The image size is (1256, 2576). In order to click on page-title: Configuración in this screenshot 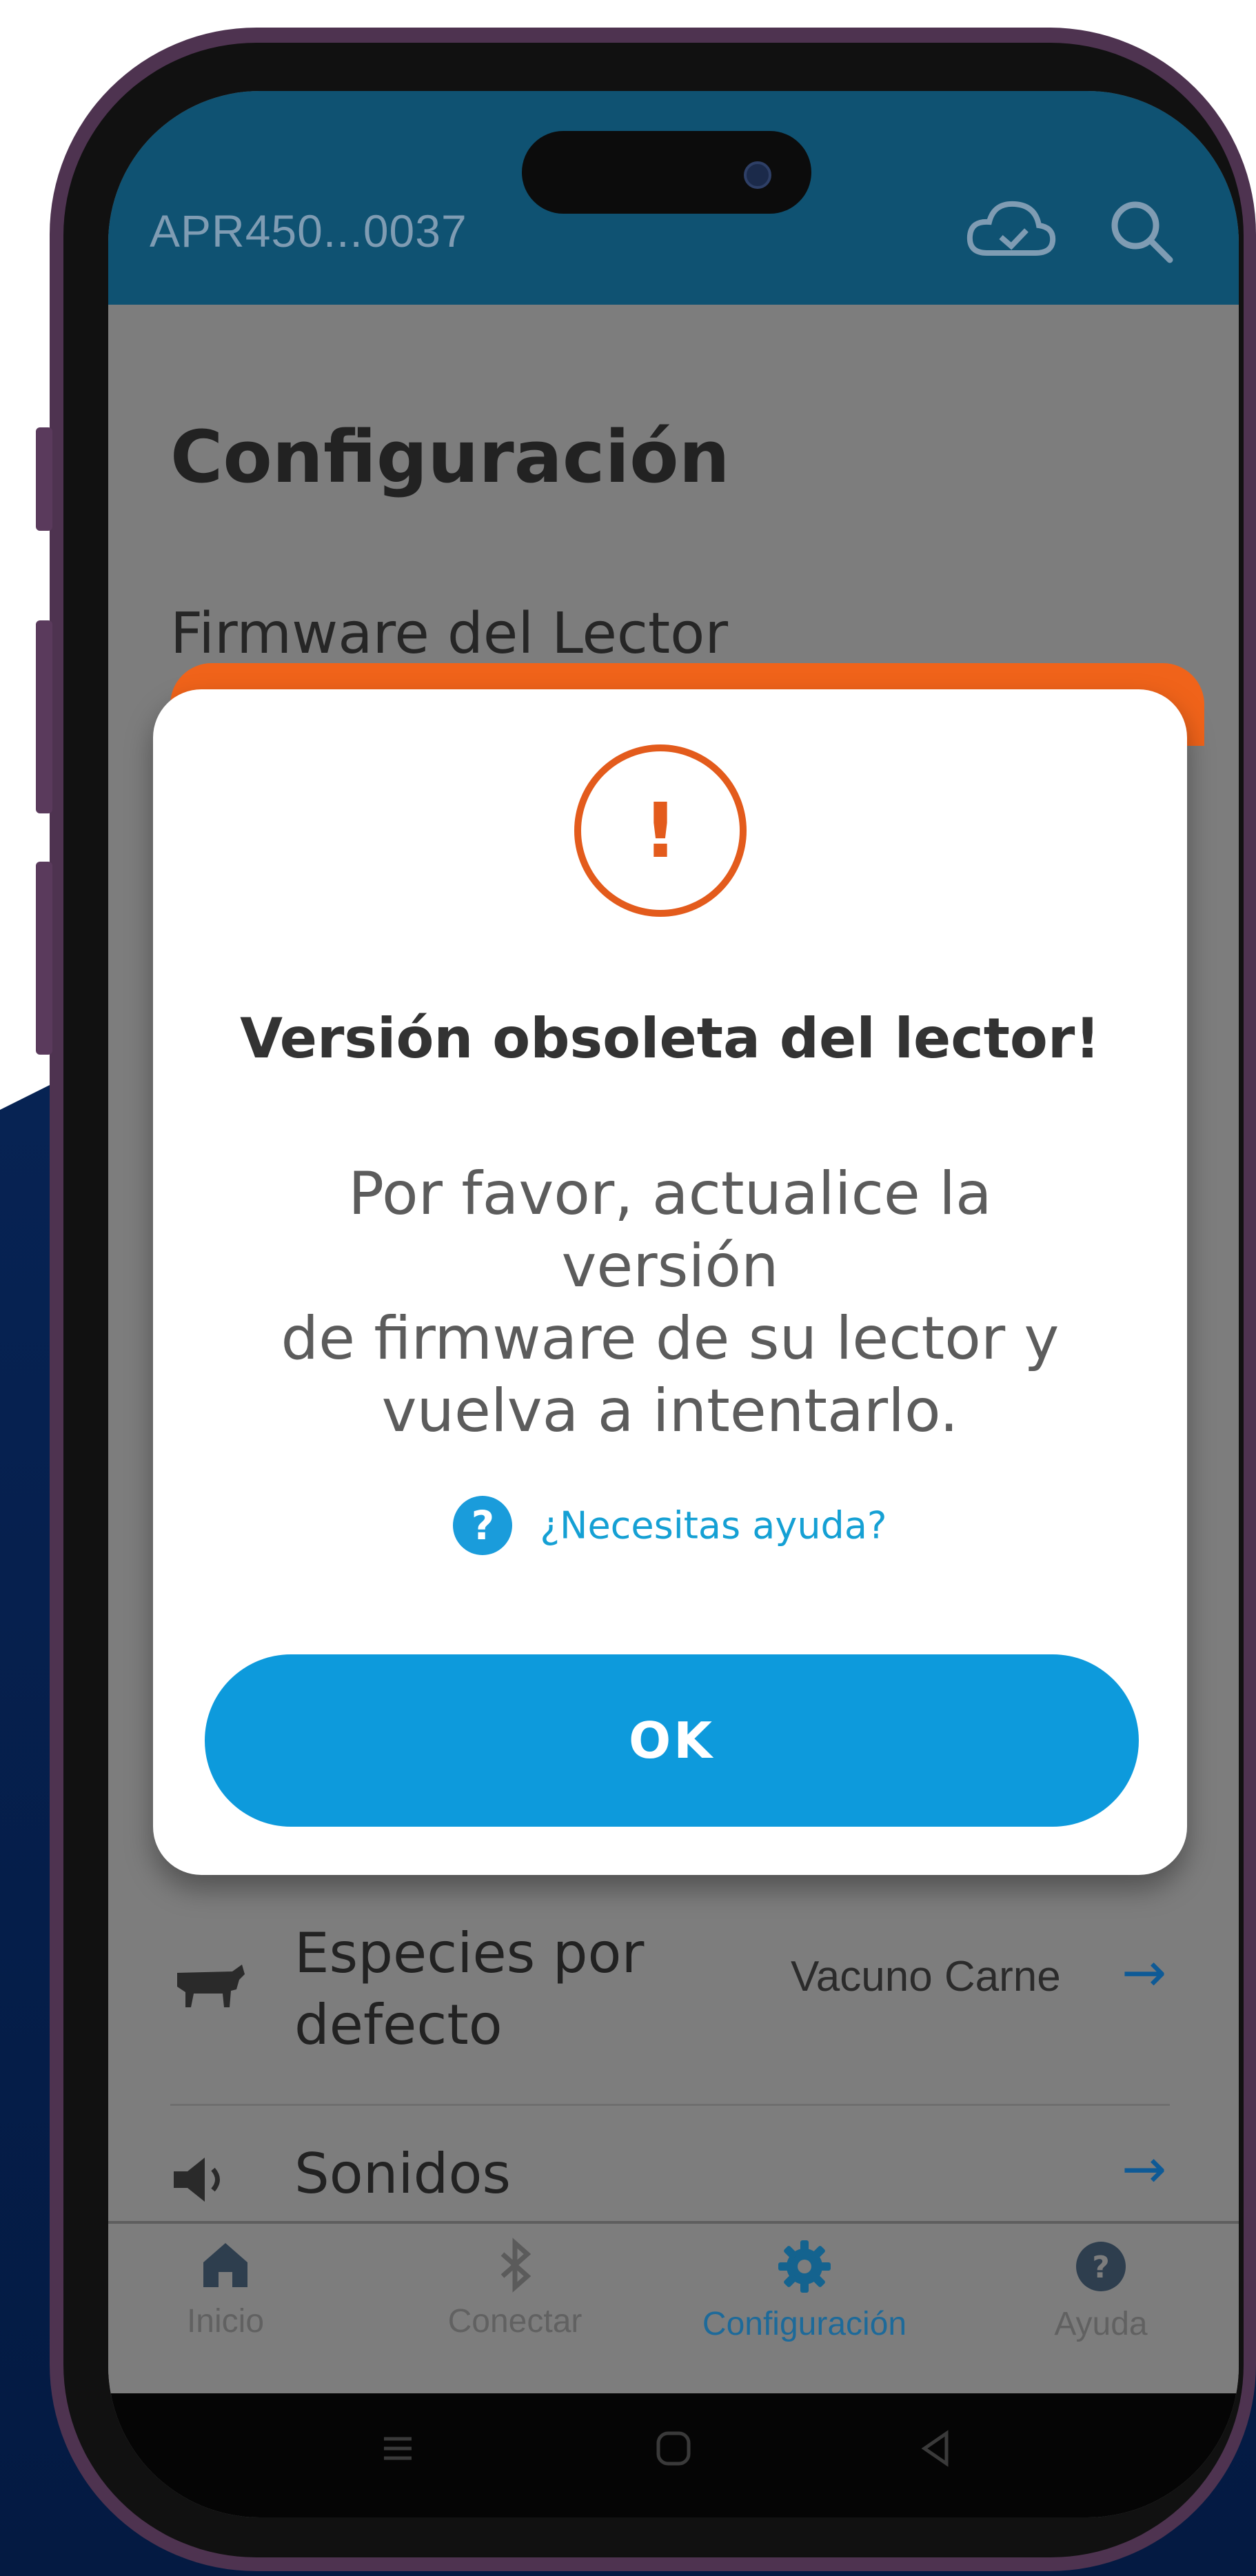, I will do `click(450, 457)`.